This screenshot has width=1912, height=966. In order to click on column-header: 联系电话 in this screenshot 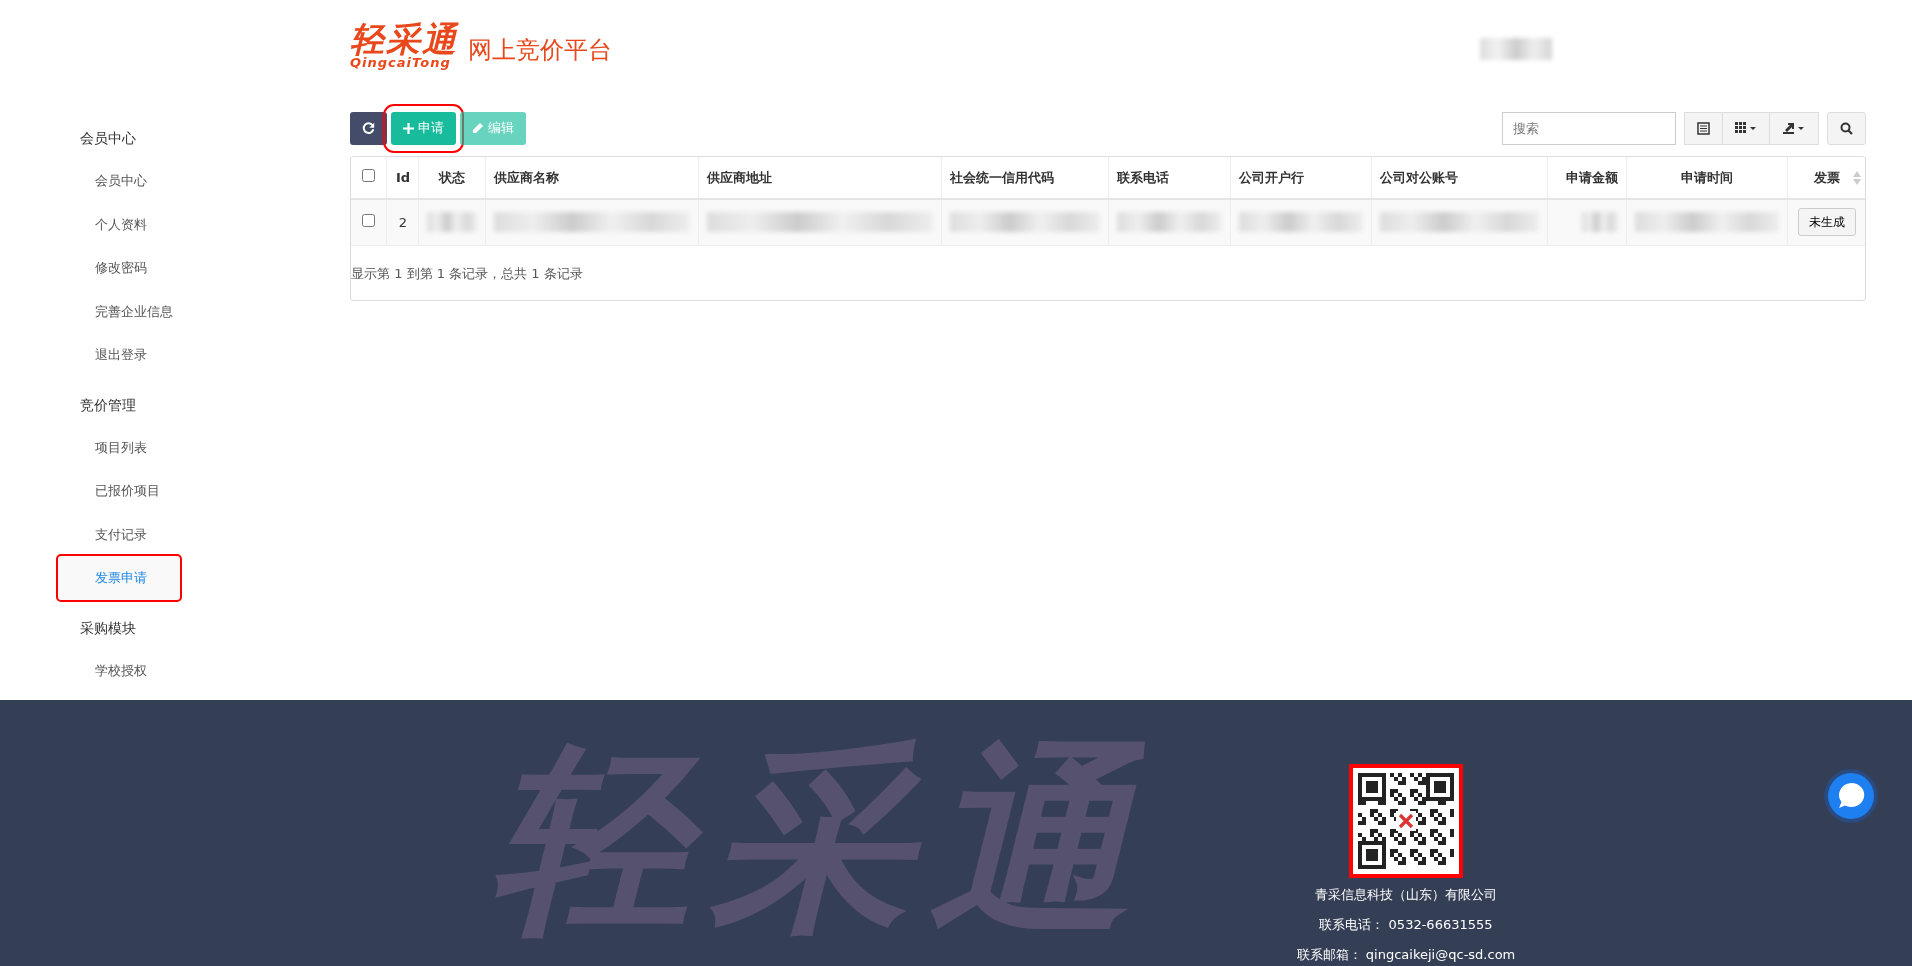, I will do `click(1142, 177)`.